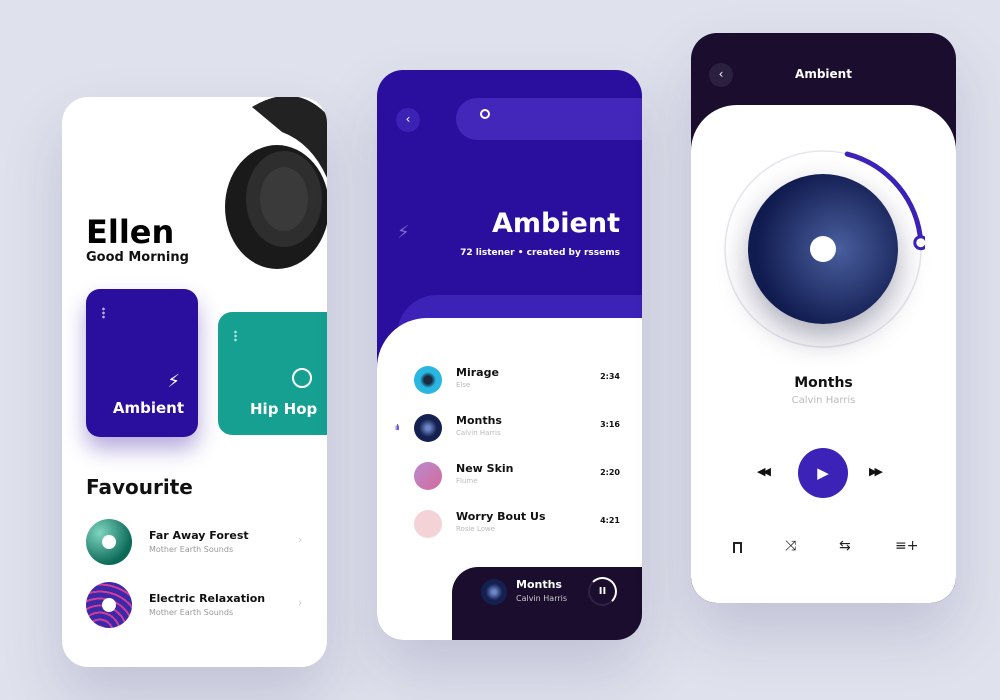 Image resolution: width=1000 pixels, height=700 pixels. Describe the element at coordinates (823, 473) in the screenshot. I see `play-button: ▶` at that location.